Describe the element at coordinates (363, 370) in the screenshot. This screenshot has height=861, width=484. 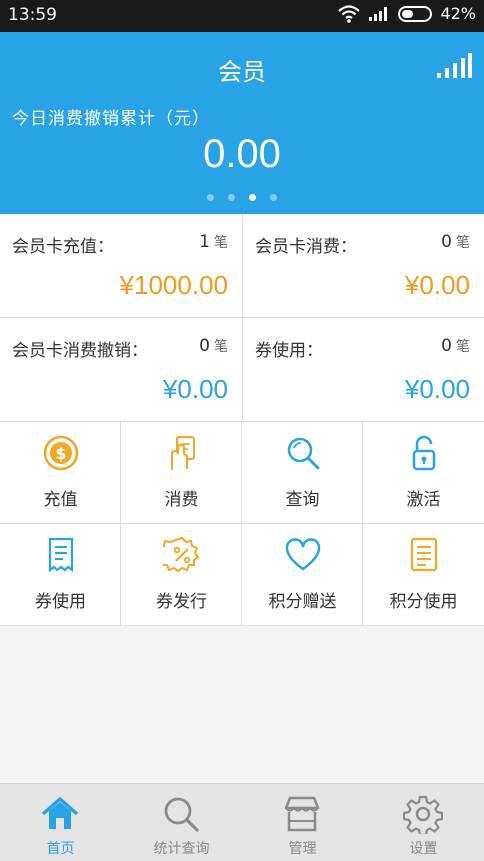
I see `stat-card-coupon-use: 券使用： 0笔 ¥0.00` at that location.